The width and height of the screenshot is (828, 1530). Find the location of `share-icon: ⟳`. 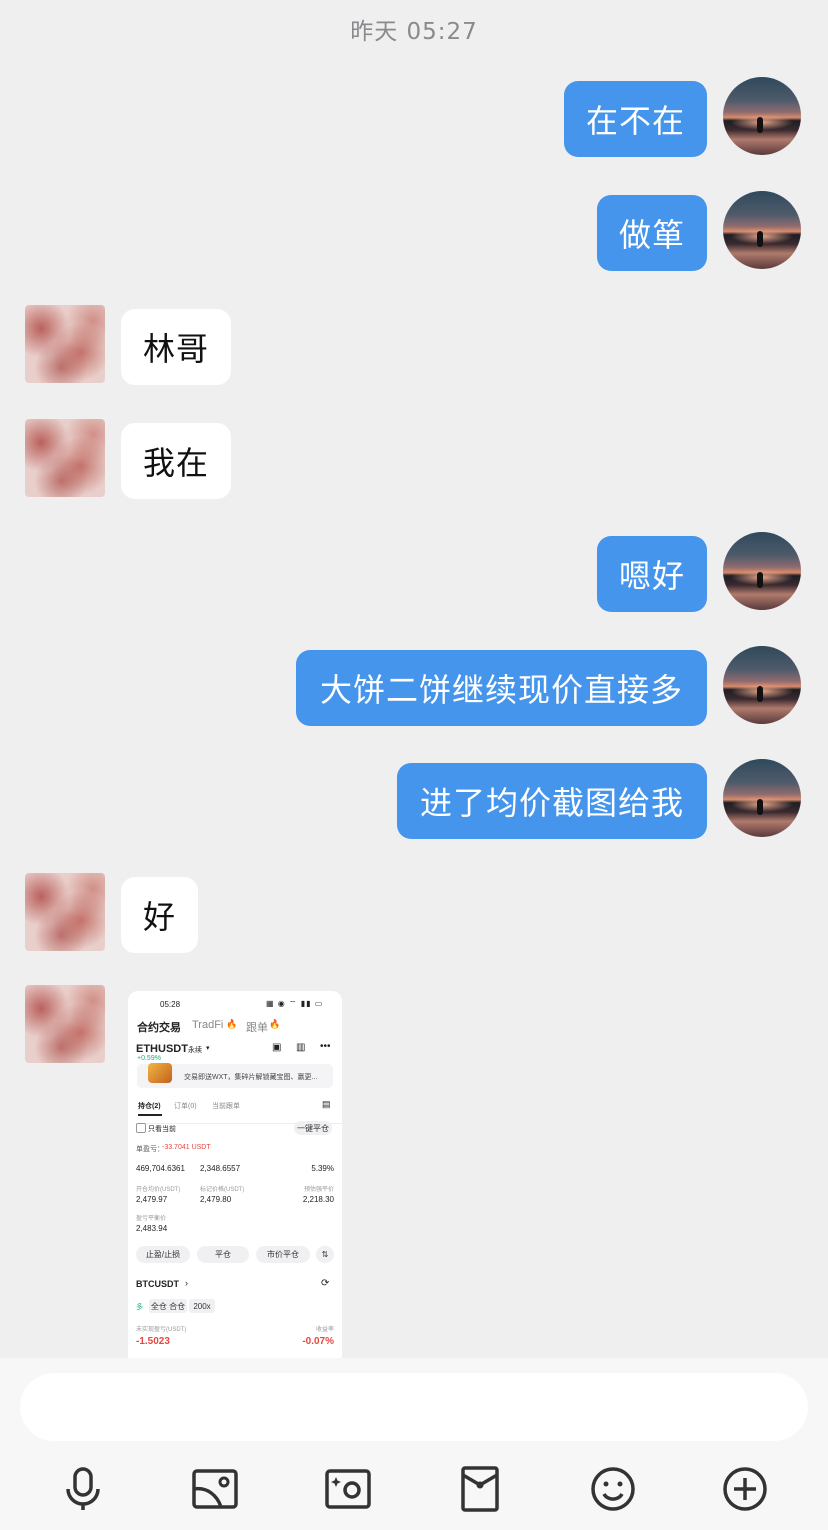

share-icon: ⟳ is located at coordinates (325, 1283).